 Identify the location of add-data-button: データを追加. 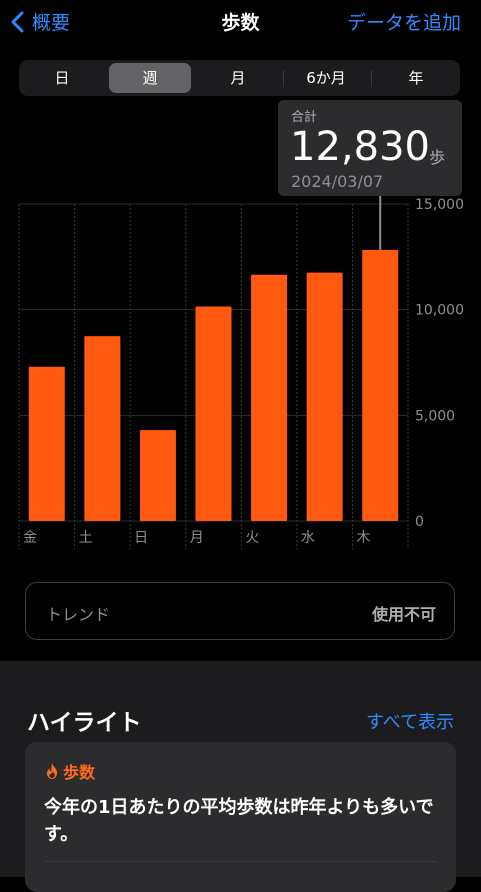
(404, 21).